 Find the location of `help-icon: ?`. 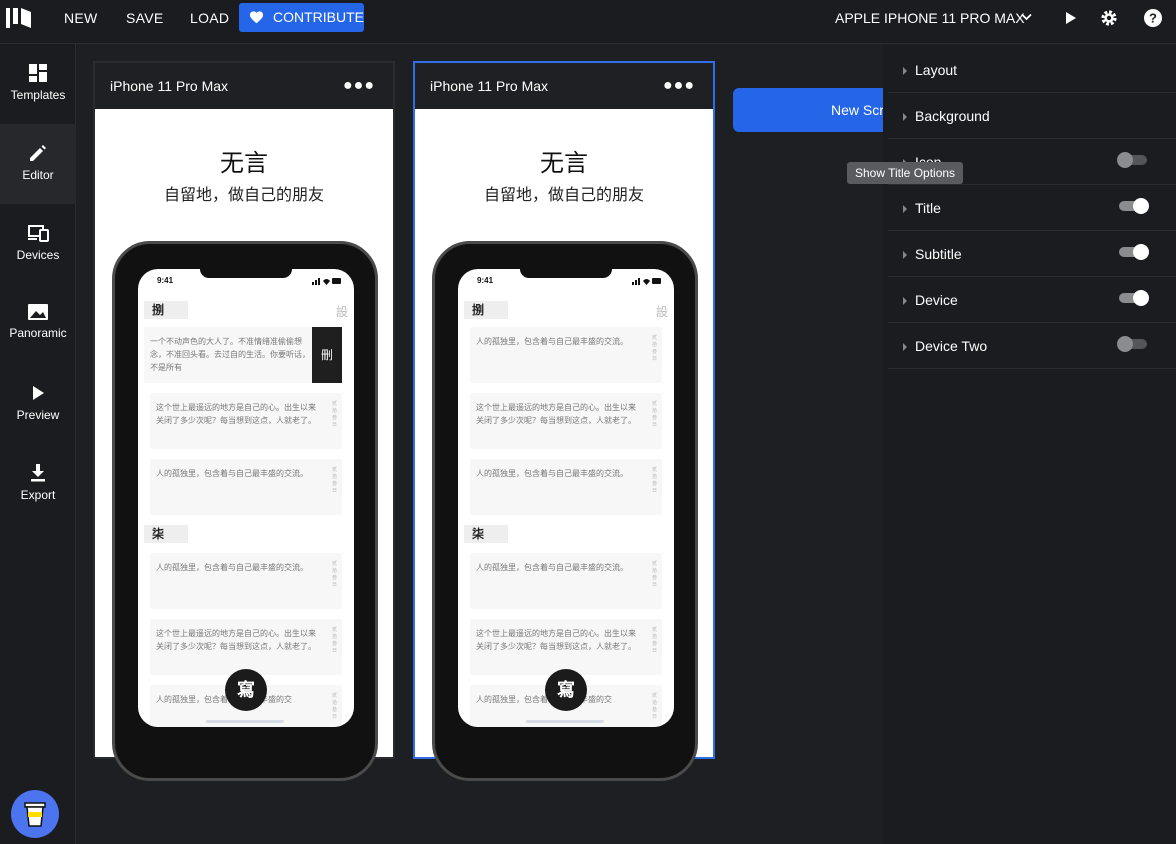

help-icon: ? is located at coordinates (1153, 18).